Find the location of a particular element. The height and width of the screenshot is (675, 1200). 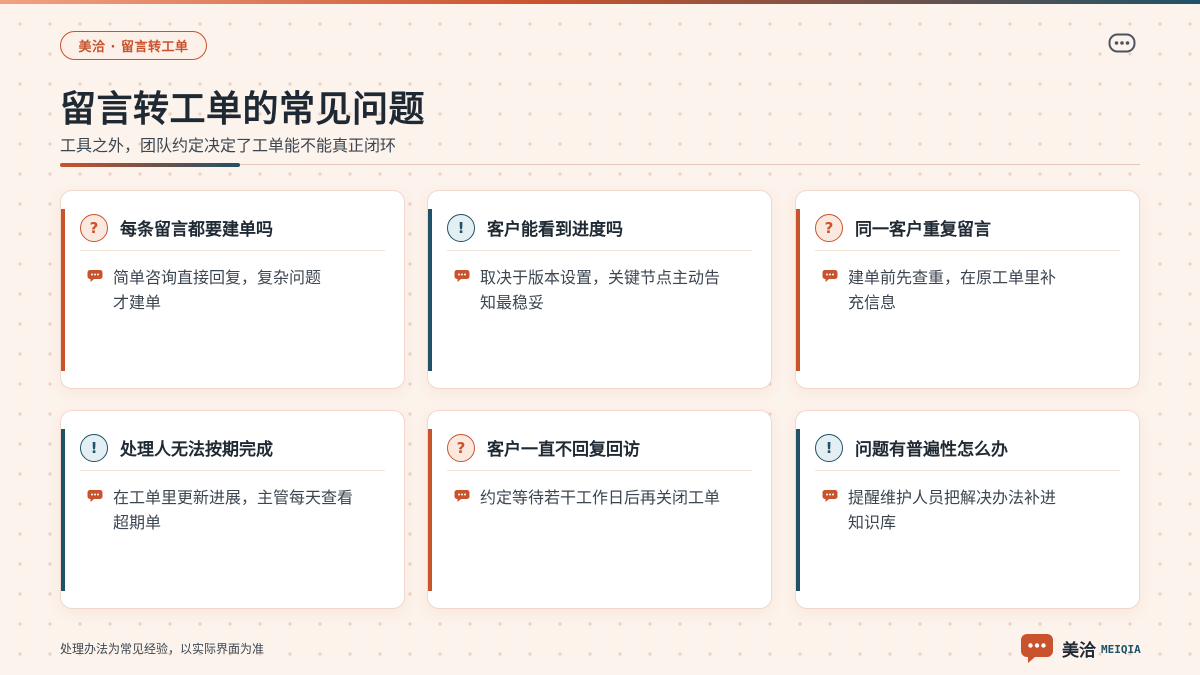

faq-card: ! 处理人无法按期完成 在工单里更新进展，主管每天查看 超期单 is located at coordinates (232, 509).